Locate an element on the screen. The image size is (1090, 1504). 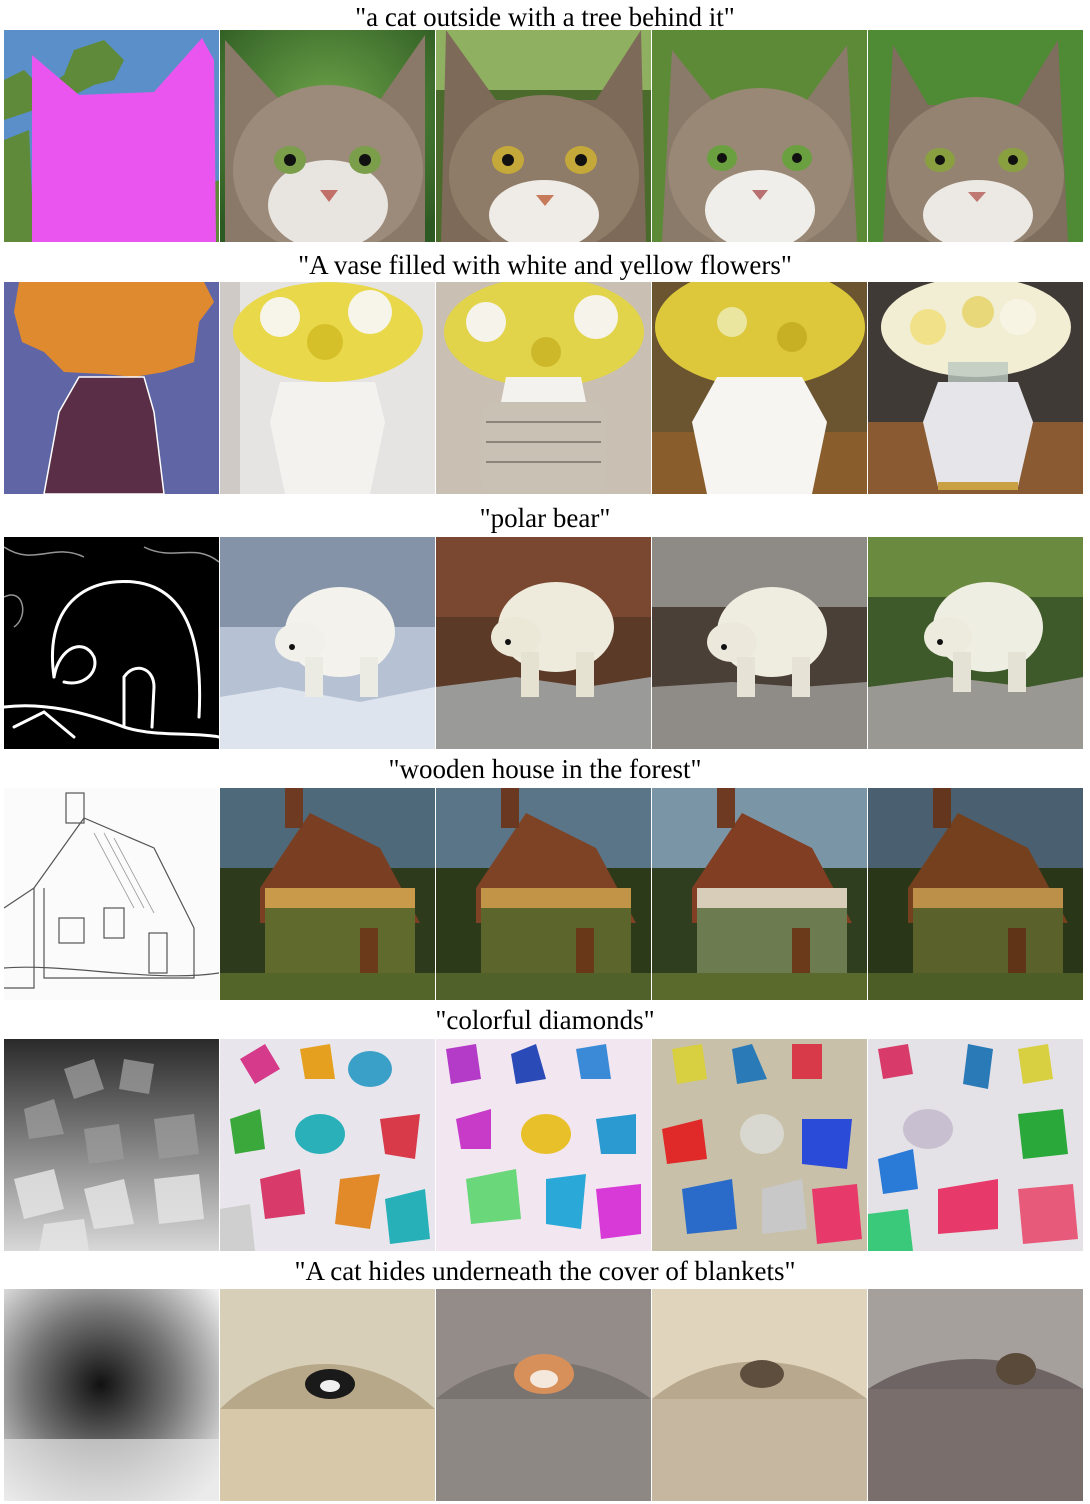
cat-segmentation-map is located at coordinates (111, 136).